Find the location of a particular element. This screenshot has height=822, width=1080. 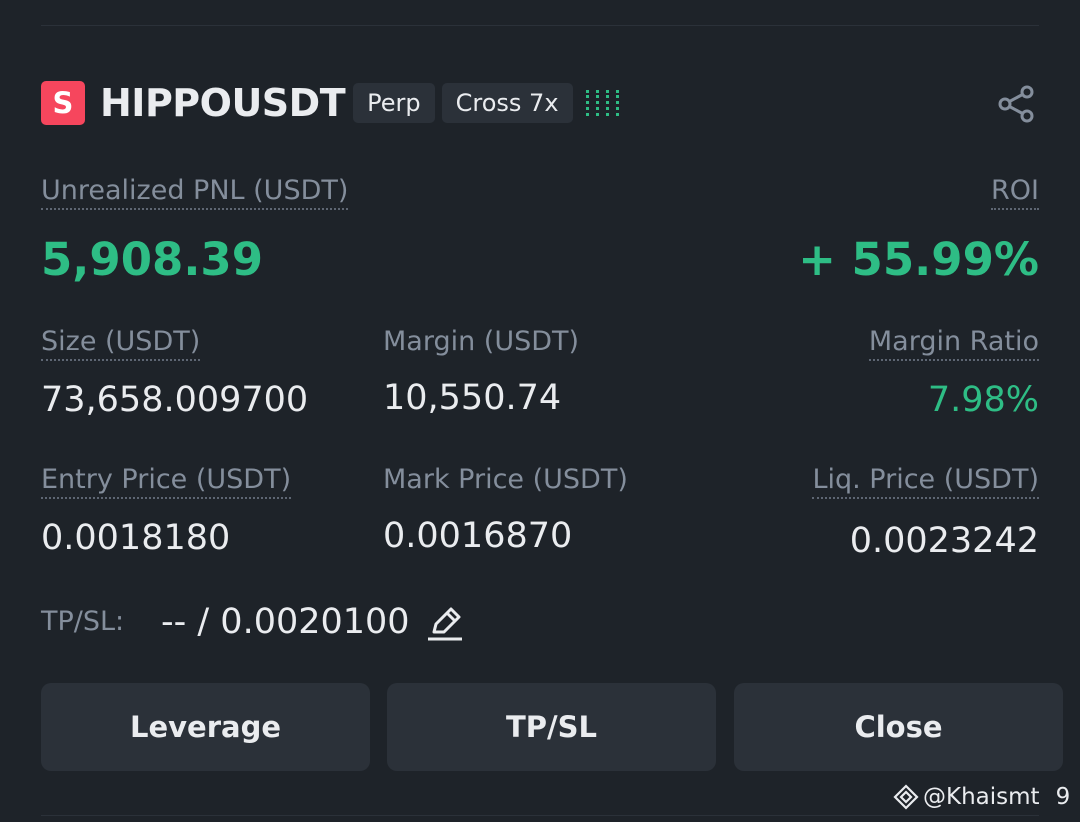

liq-price-value: 0.0023242 is located at coordinates (944, 541).